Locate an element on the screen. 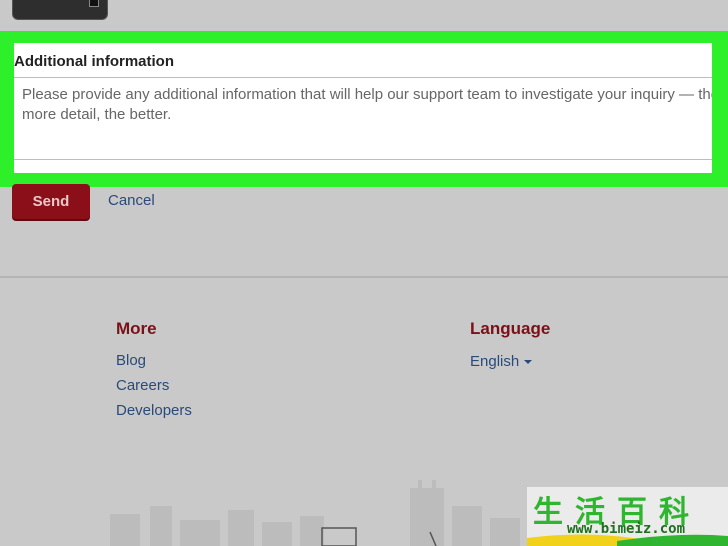 This screenshot has width=728, height=546. thumbnail-detail is located at coordinates (94, 3).